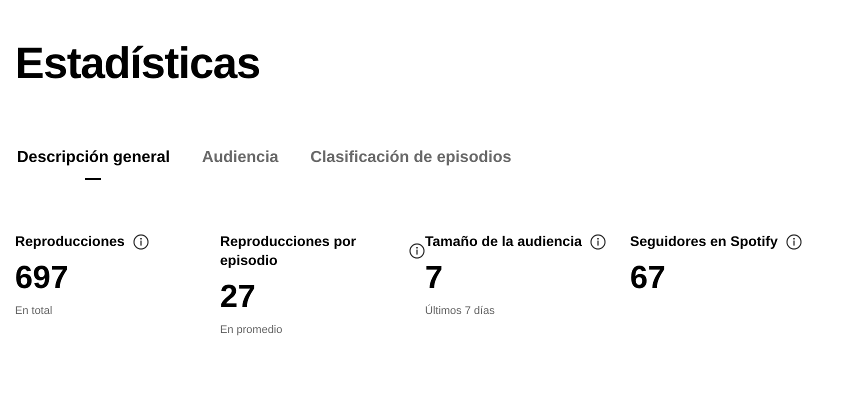 Image resolution: width=850 pixels, height=406 pixels. Describe the element at coordinates (704, 241) in the screenshot. I see `stat-label: Seguidores en Spotify` at that location.